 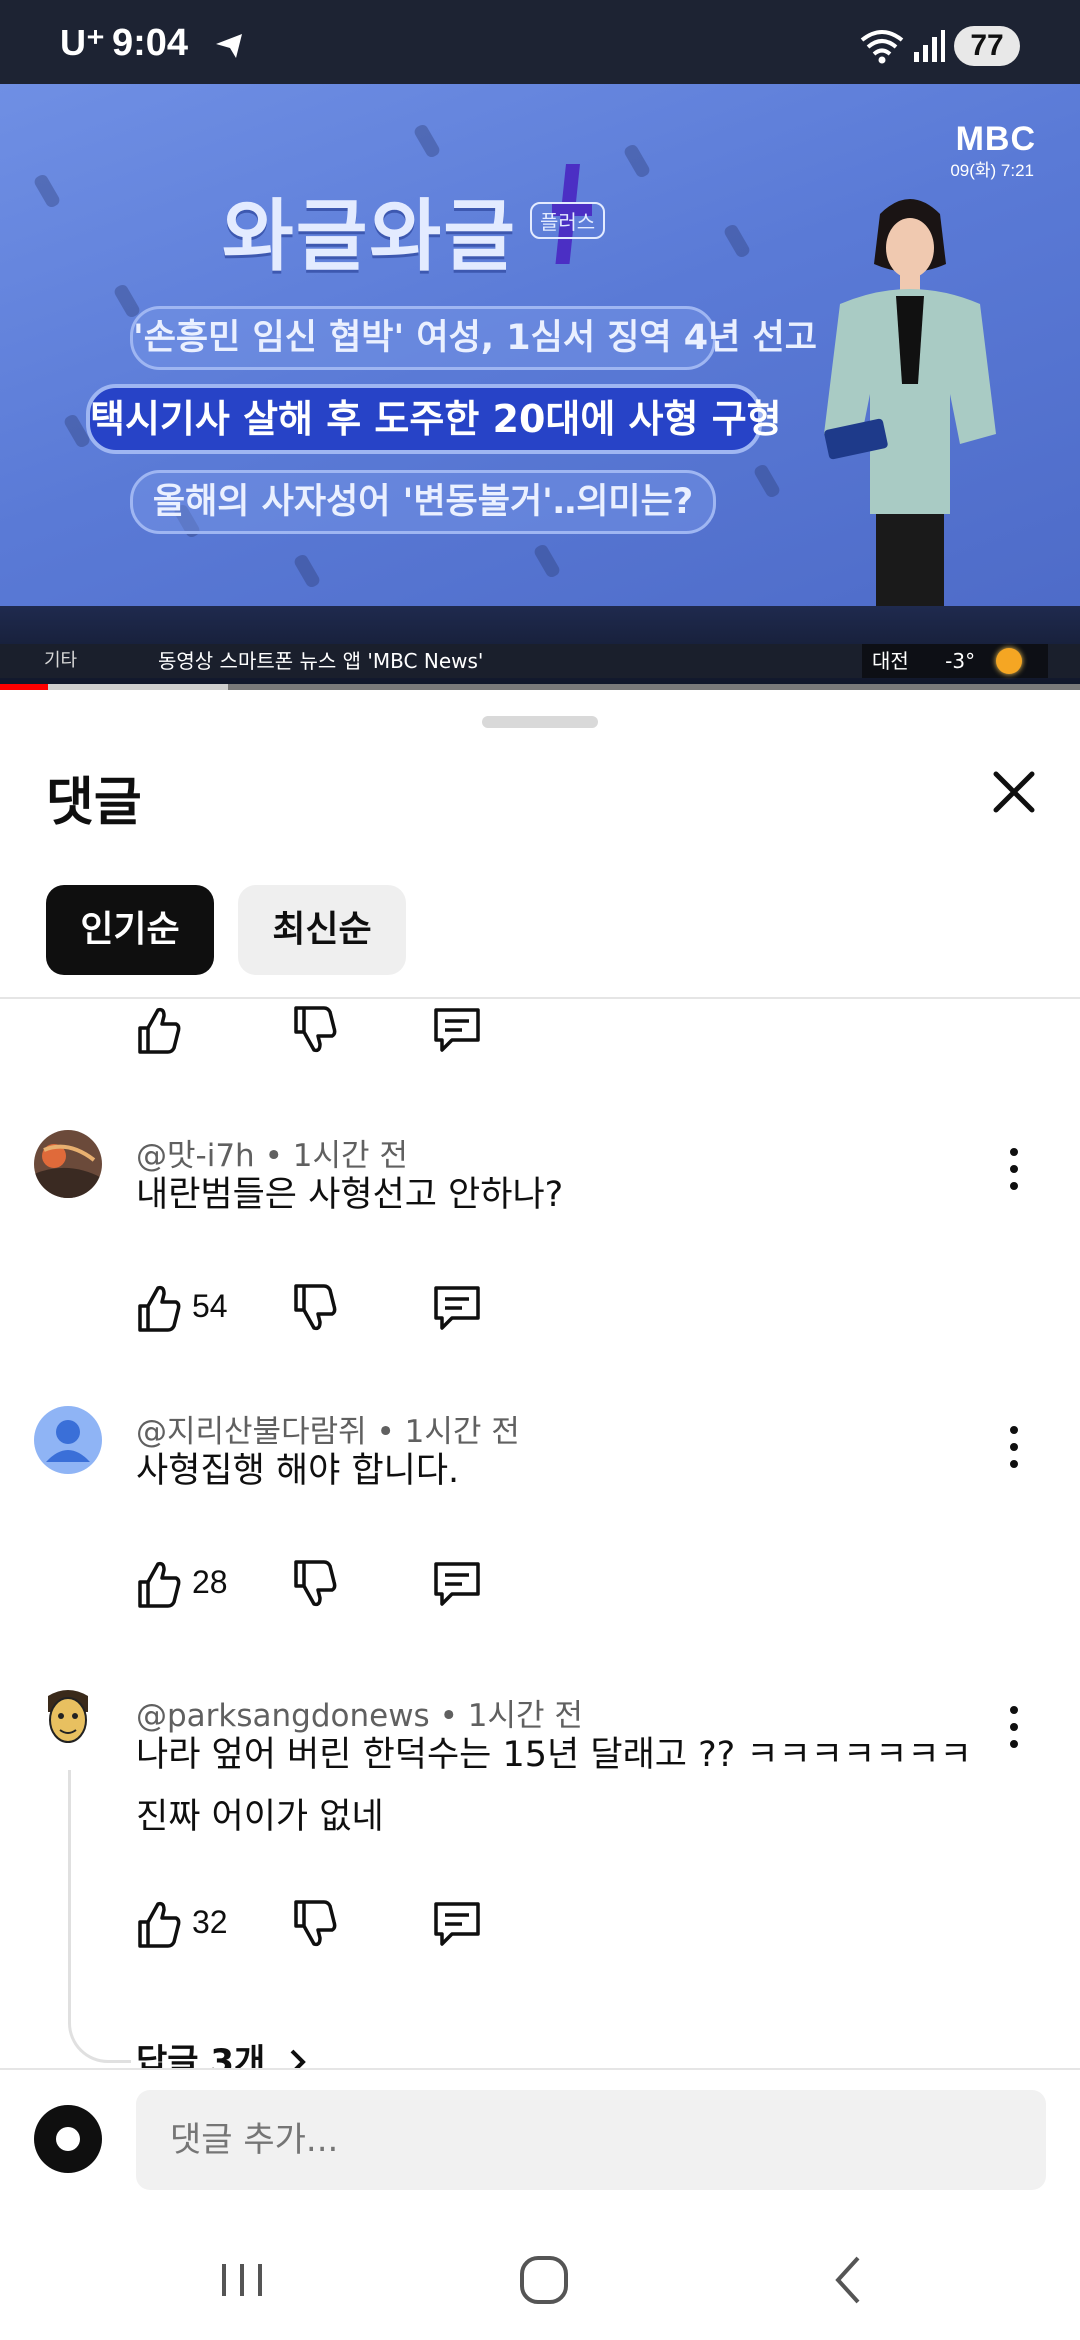 I want to click on show-badge: 플러스, so click(x=568, y=220).